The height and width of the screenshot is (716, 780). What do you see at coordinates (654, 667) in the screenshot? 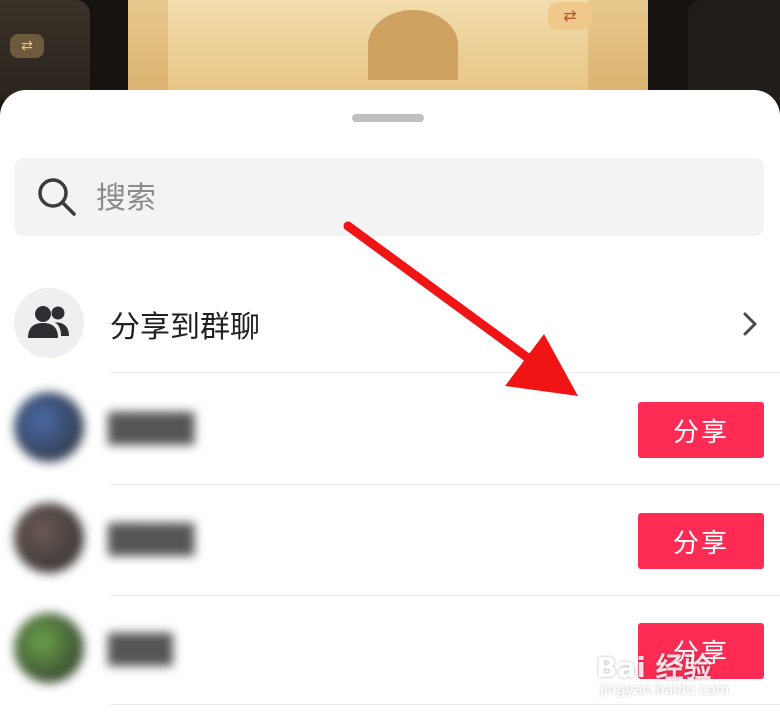
I see `watermark-logo: Bai 经验` at bounding box center [654, 667].